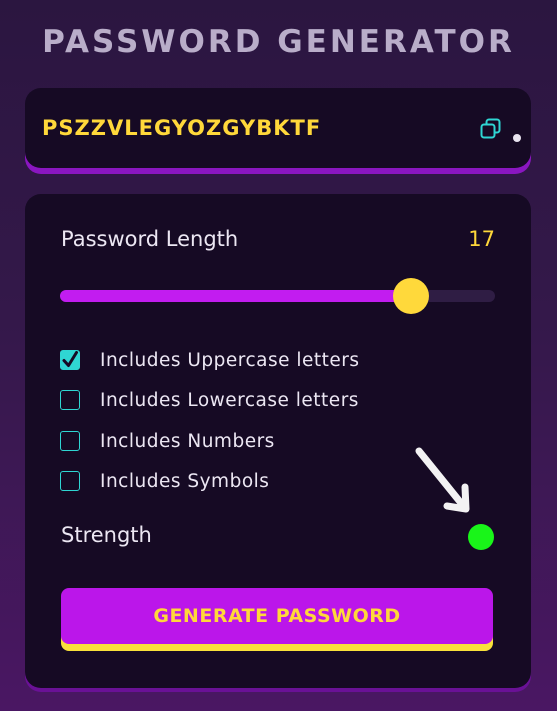 Image resolution: width=557 pixels, height=711 pixels. I want to click on option-lowercase: Includes Lowercase letters, so click(209, 400).